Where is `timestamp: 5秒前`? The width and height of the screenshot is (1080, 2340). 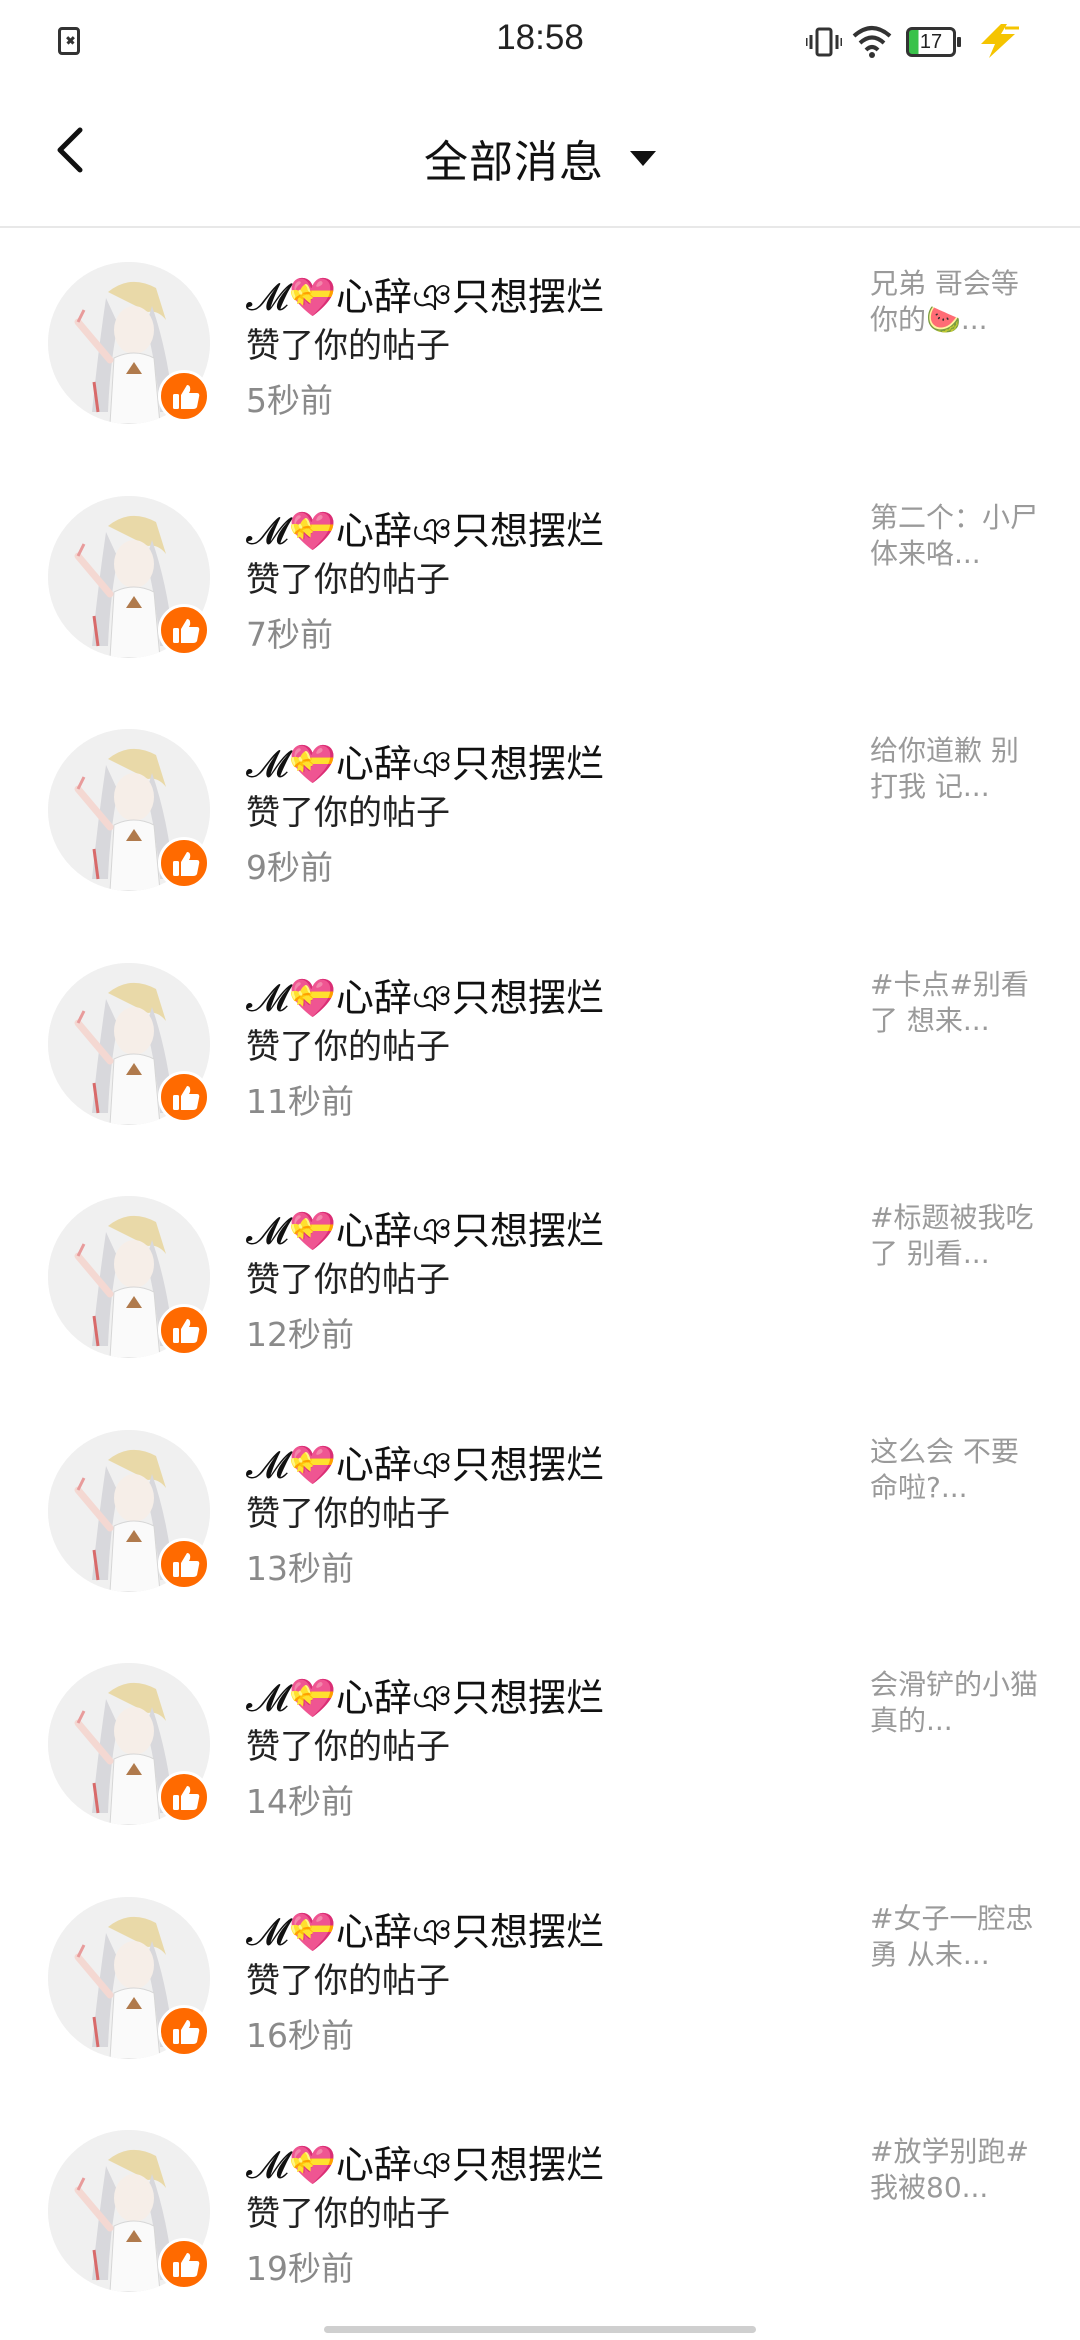 timestamp: 5秒前 is located at coordinates (289, 400).